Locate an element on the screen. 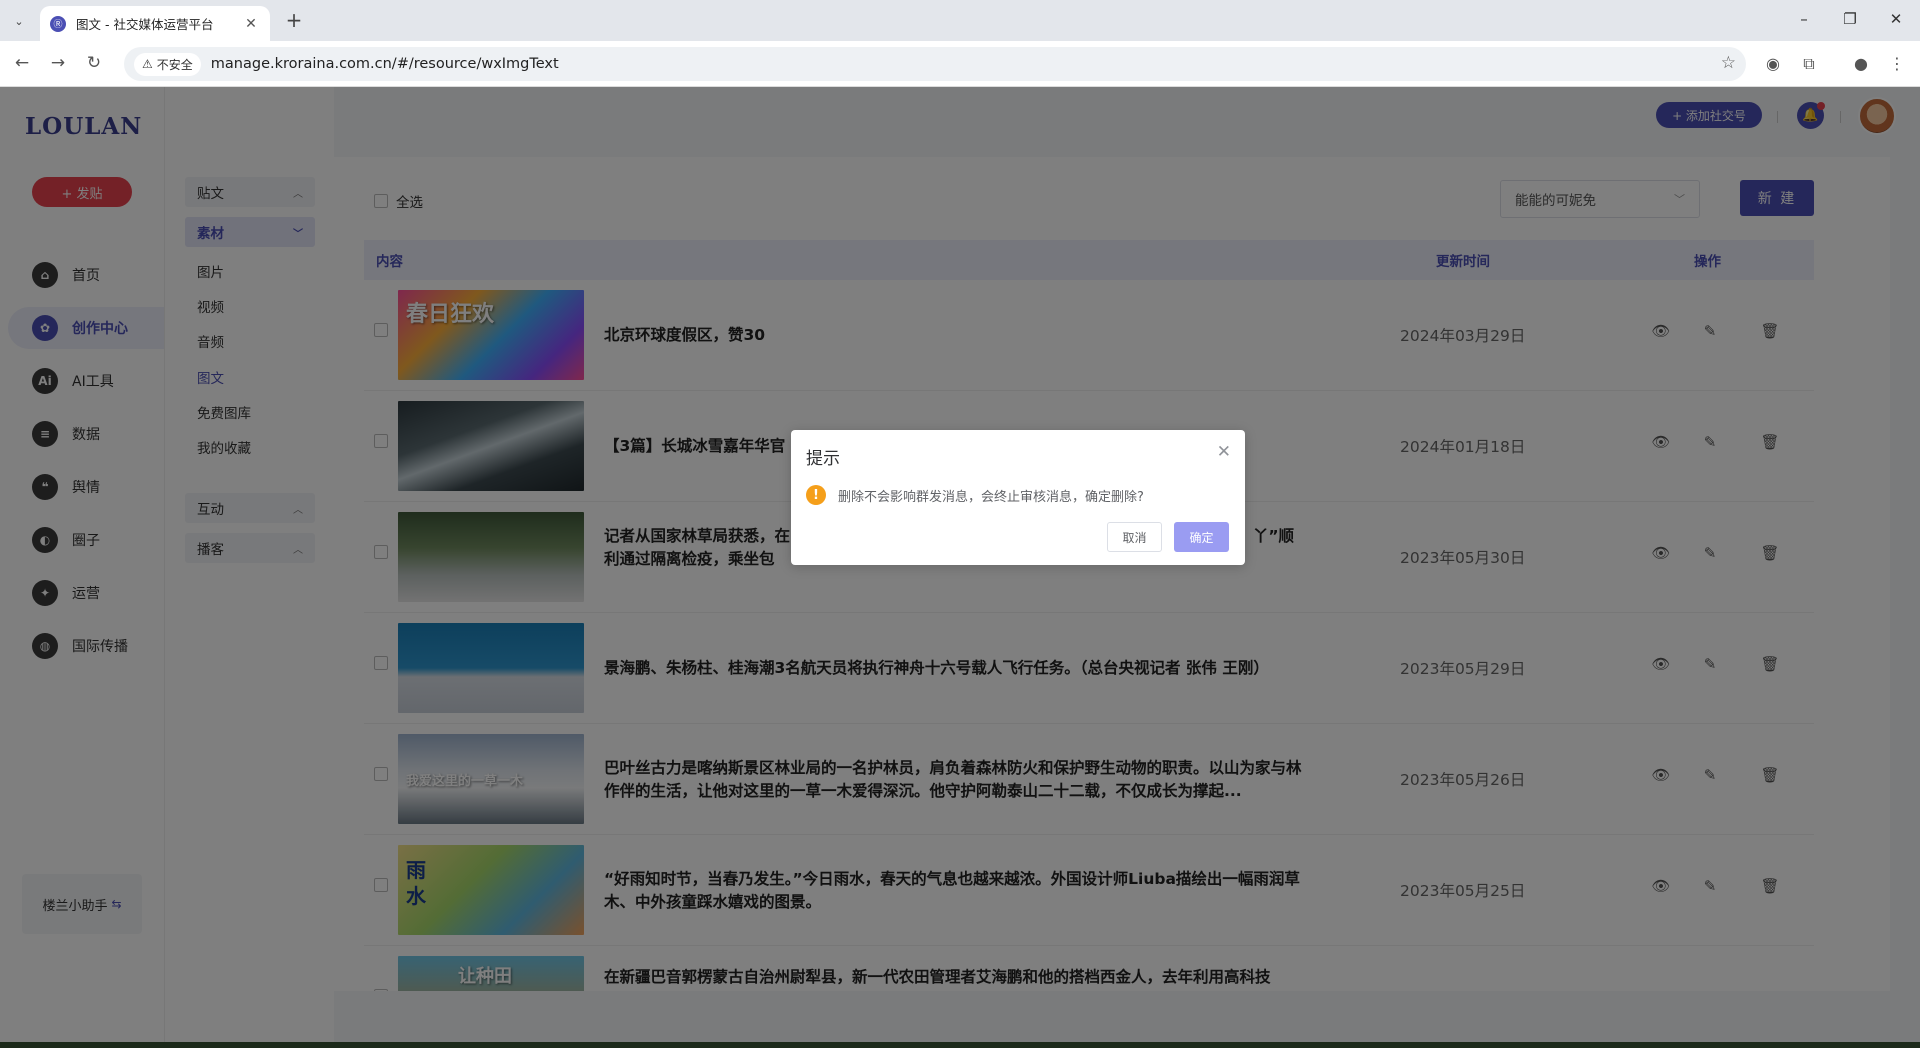 This screenshot has height=1048, width=1920. browser-tab-active: Ⓡ 图文 - 社交媒体运营平台 ✕ is located at coordinates (155, 23).